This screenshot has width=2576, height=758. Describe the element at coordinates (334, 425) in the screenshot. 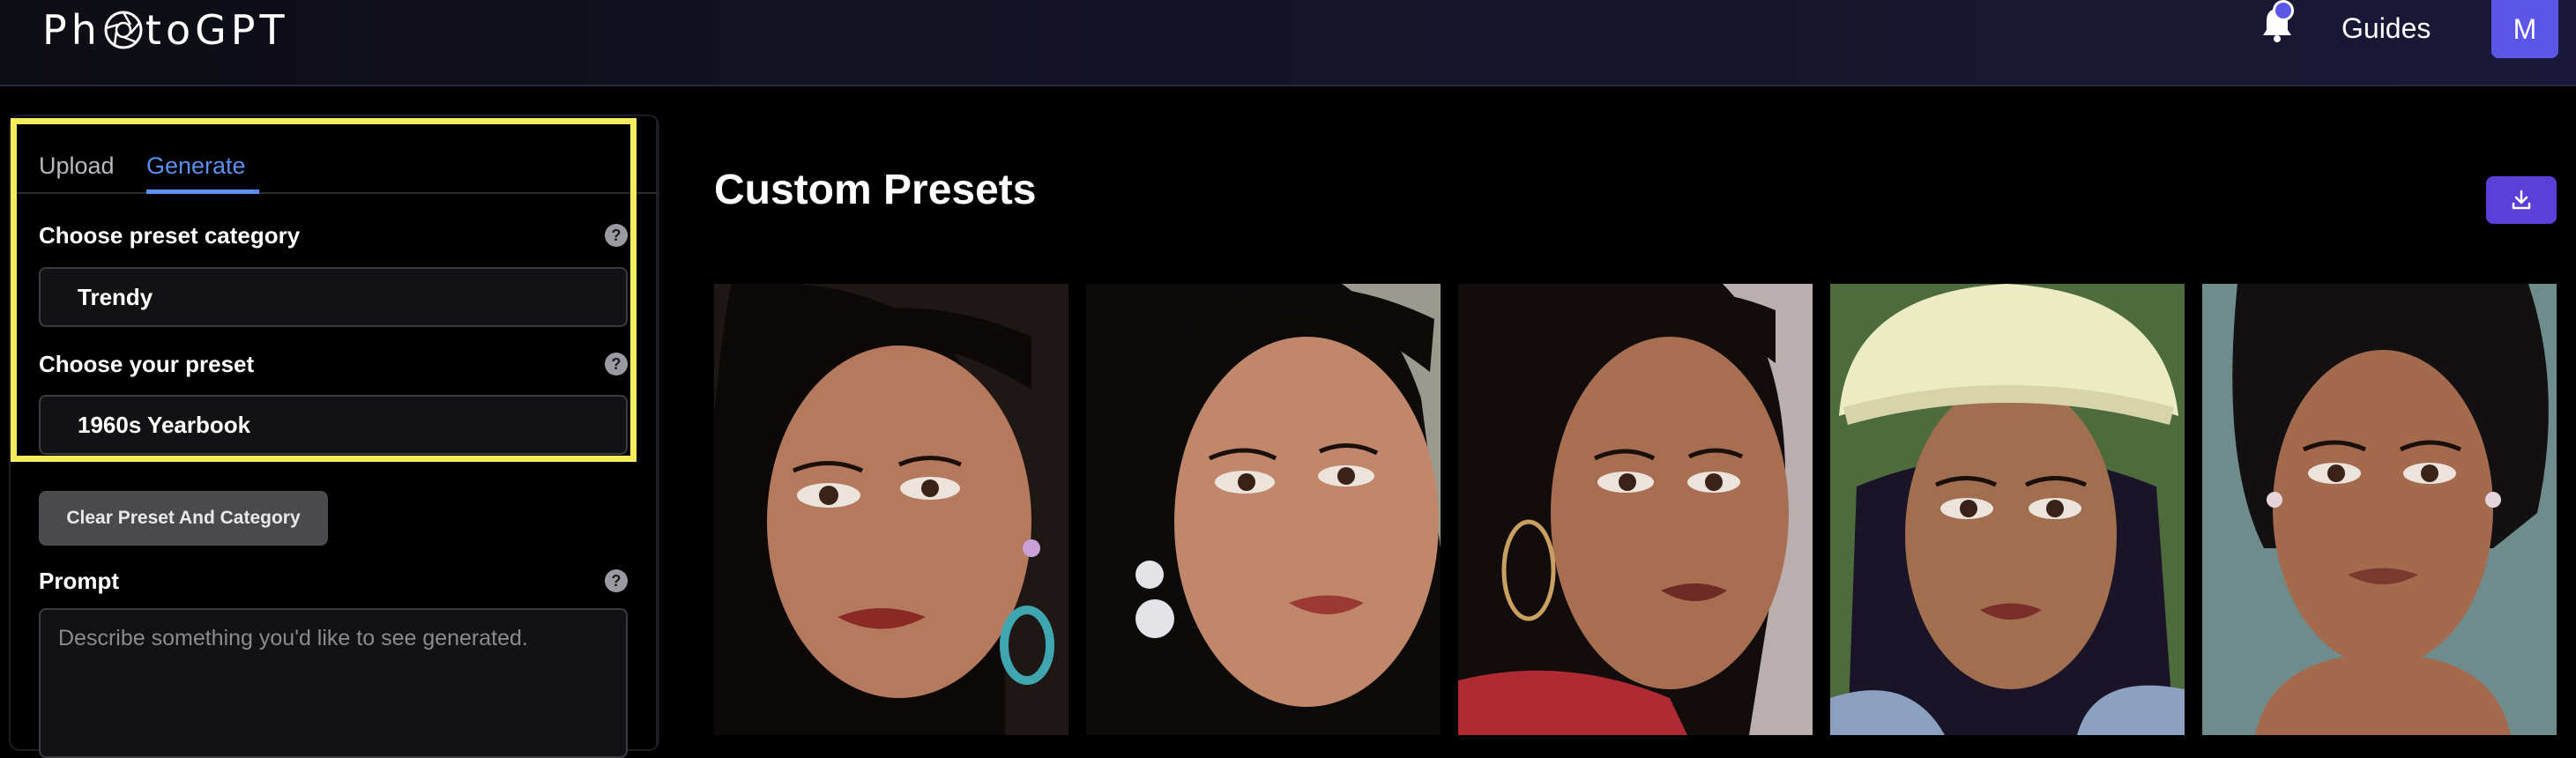

I see `preset-select: 1960s Yearbook` at that location.